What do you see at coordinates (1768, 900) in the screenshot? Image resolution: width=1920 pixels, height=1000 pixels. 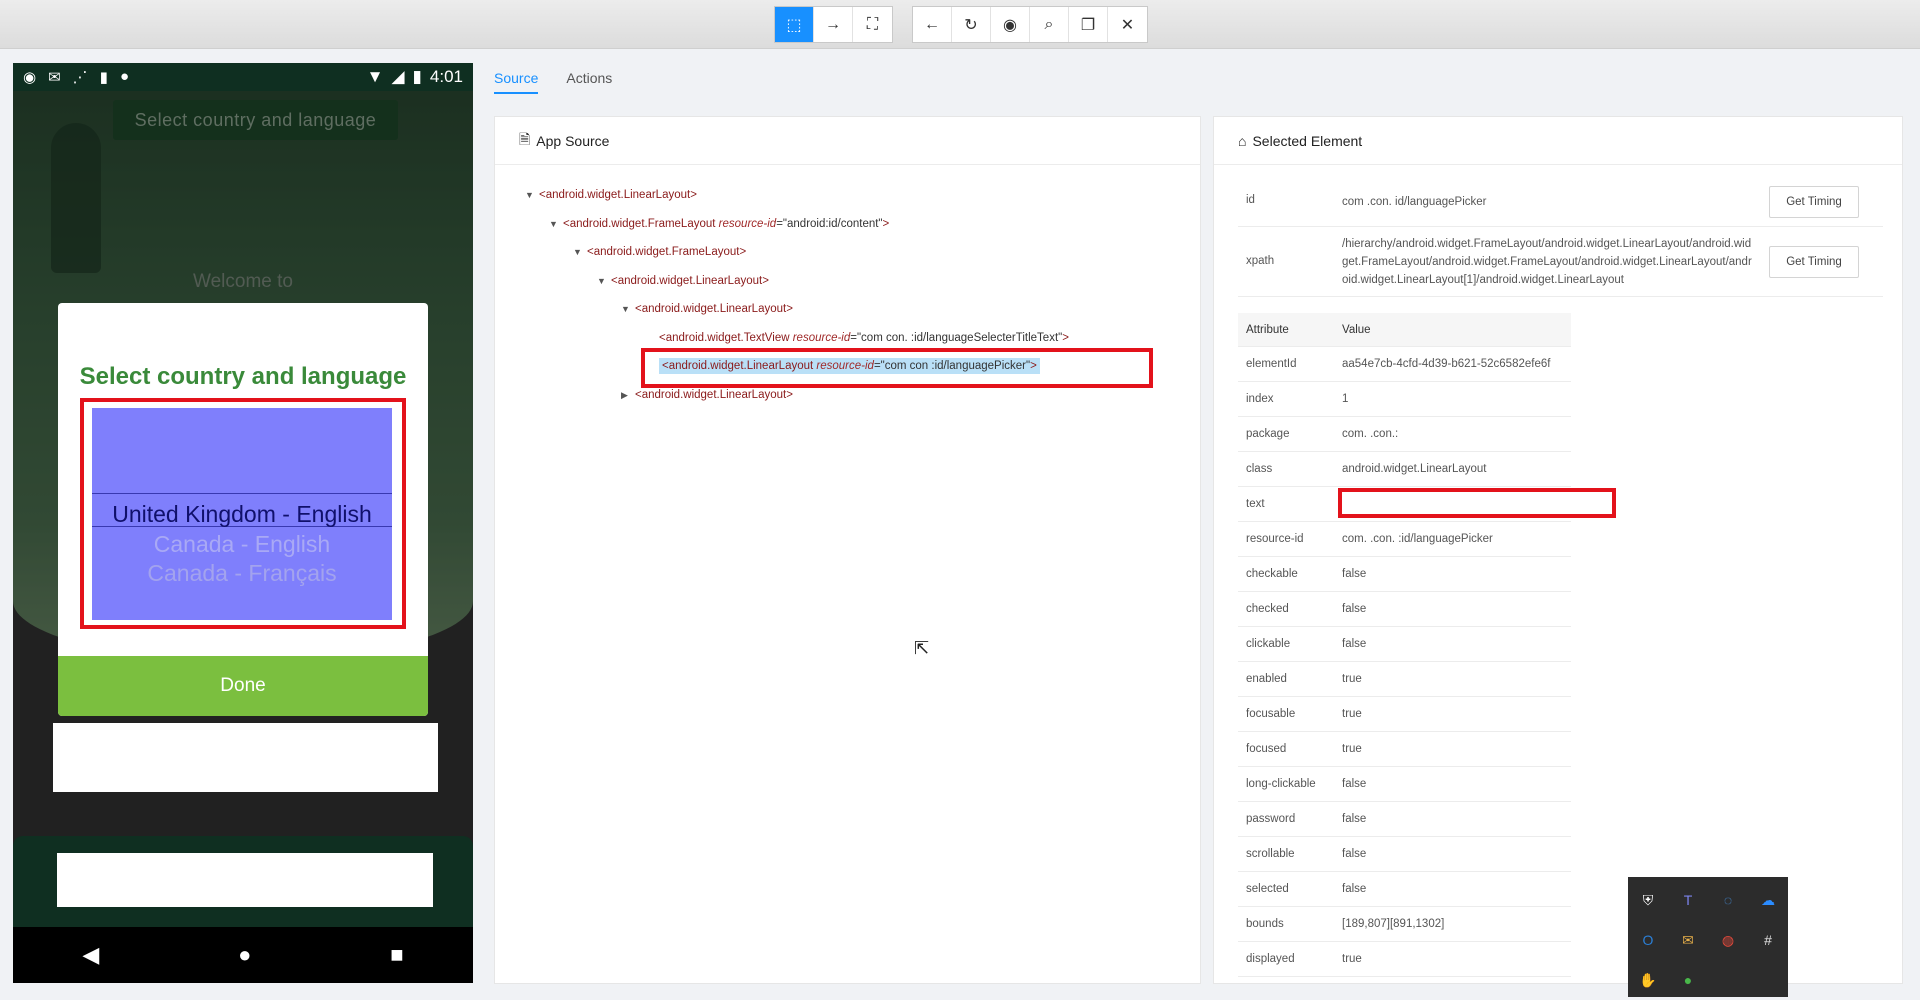 I see `onedrive-icon: ☁` at bounding box center [1768, 900].